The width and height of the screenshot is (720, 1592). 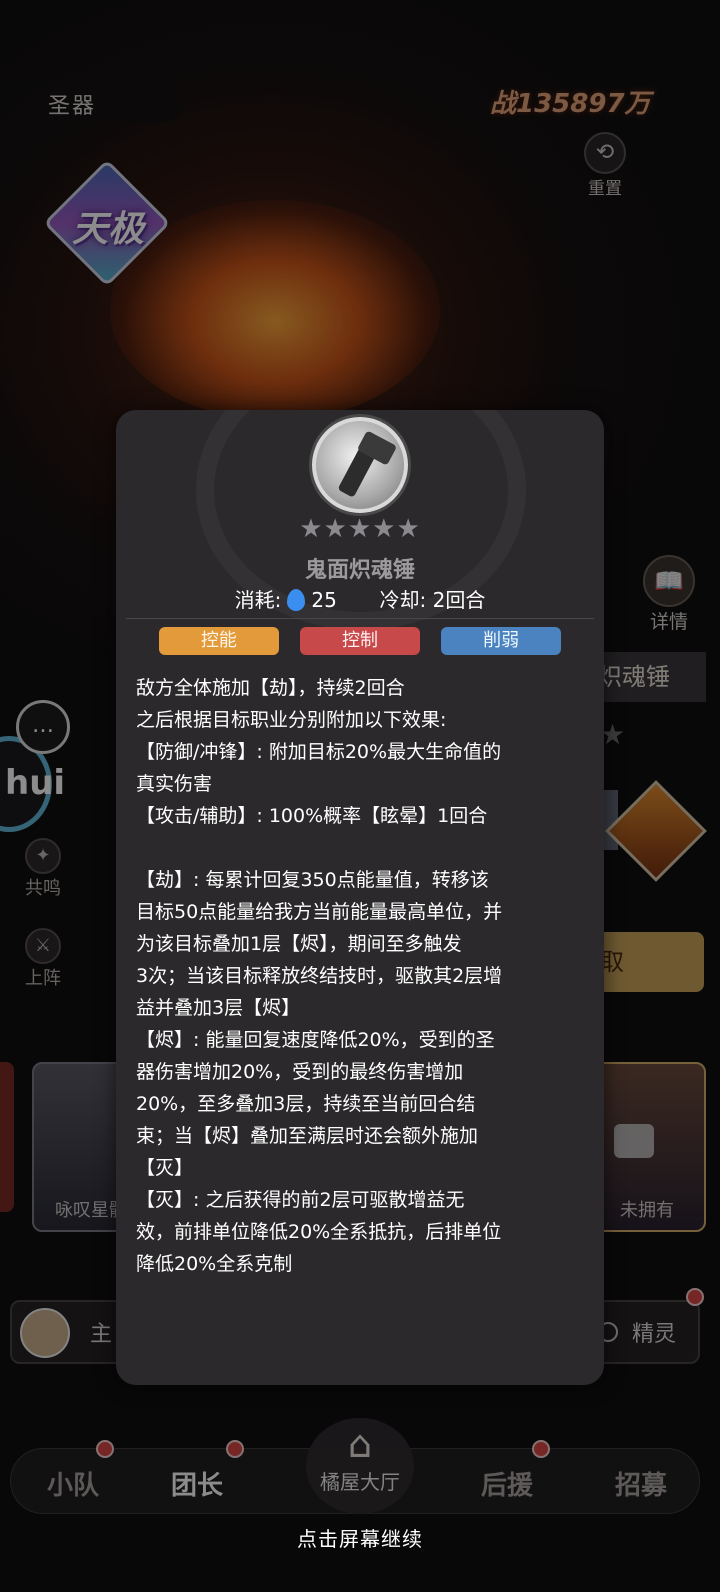 What do you see at coordinates (654, 1332) in the screenshot?
I see `role-bar-right-label: 精灵` at bounding box center [654, 1332].